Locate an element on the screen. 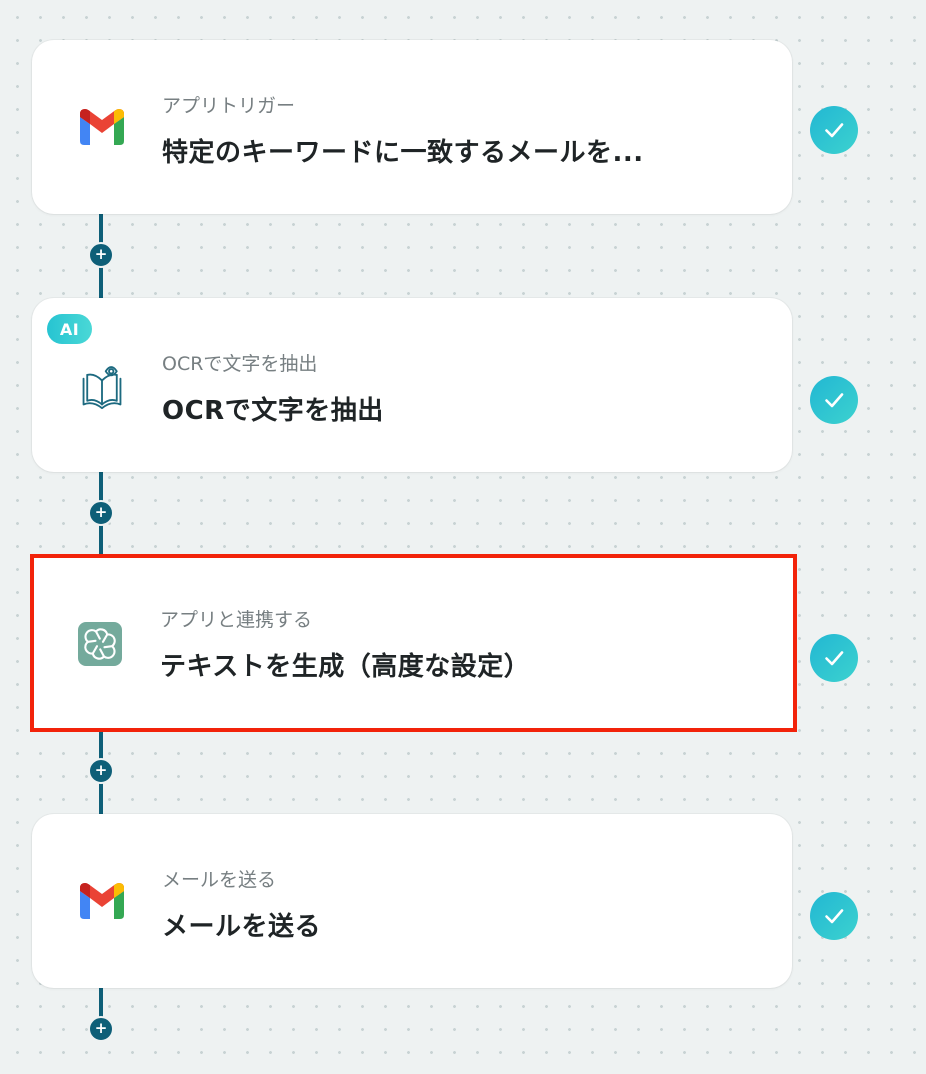 Image resolution: width=926 pixels, height=1074 pixels. step-type-label: OCRで文字を抽出 is located at coordinates (240, 364).